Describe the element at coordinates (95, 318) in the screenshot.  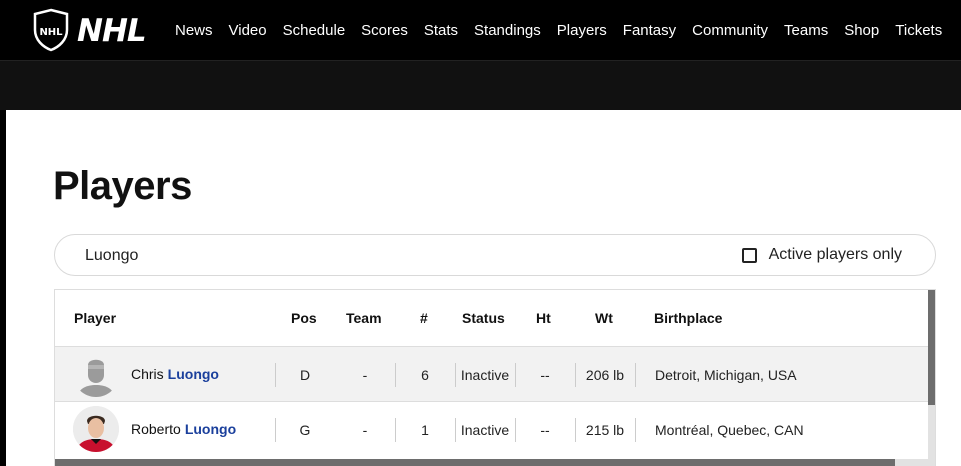
I see `column-header-player: Player` at that location.